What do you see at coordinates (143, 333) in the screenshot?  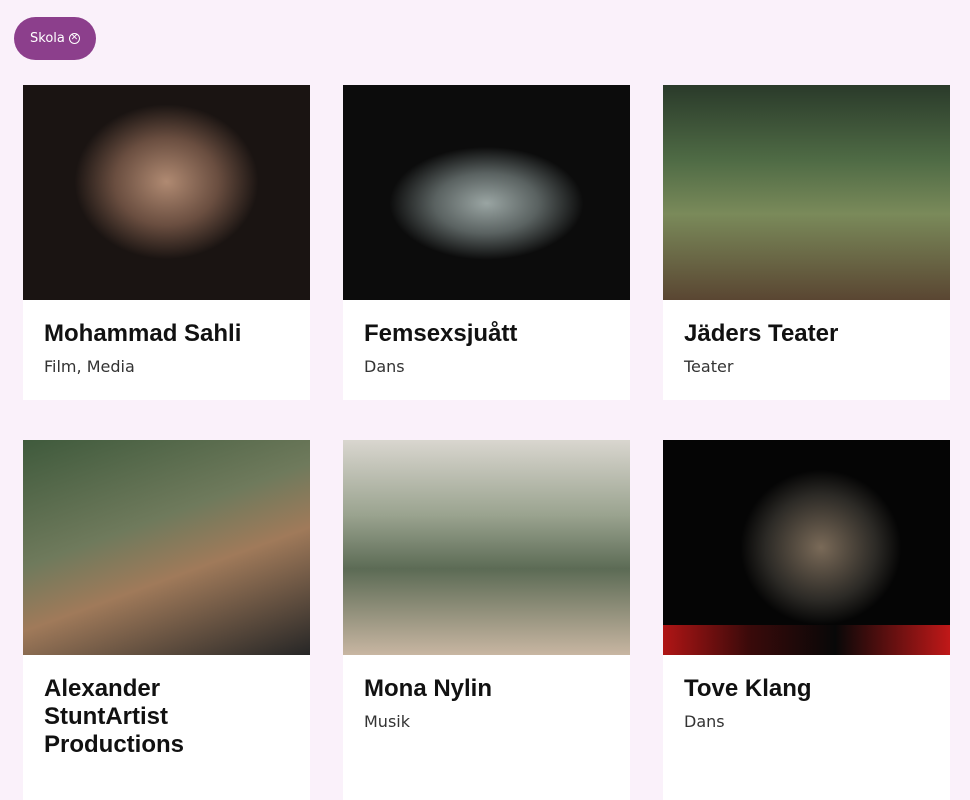 I see `artist-name: Mohammad Sahli` at bounding box center [143, 333].